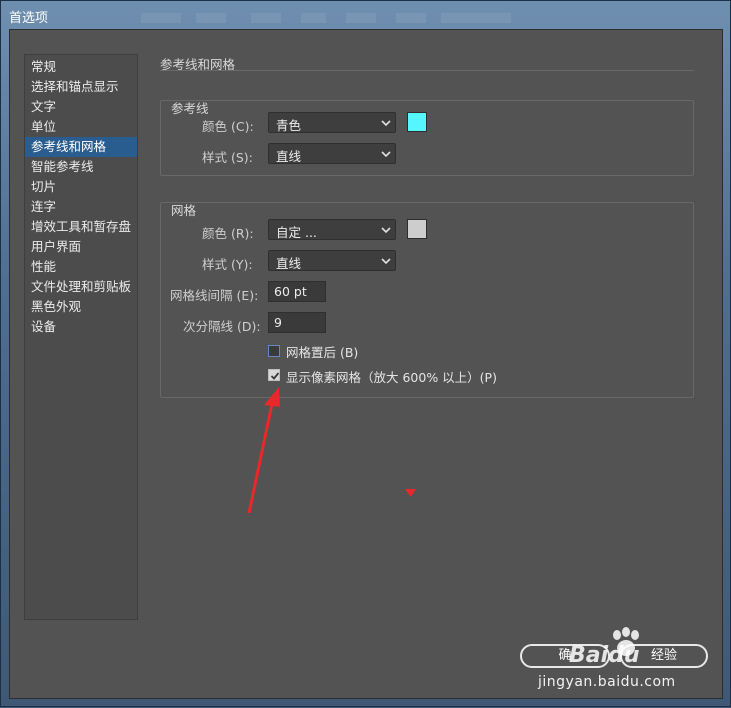  I want to click on cancel-button-label: 经验, so click(663, 655).